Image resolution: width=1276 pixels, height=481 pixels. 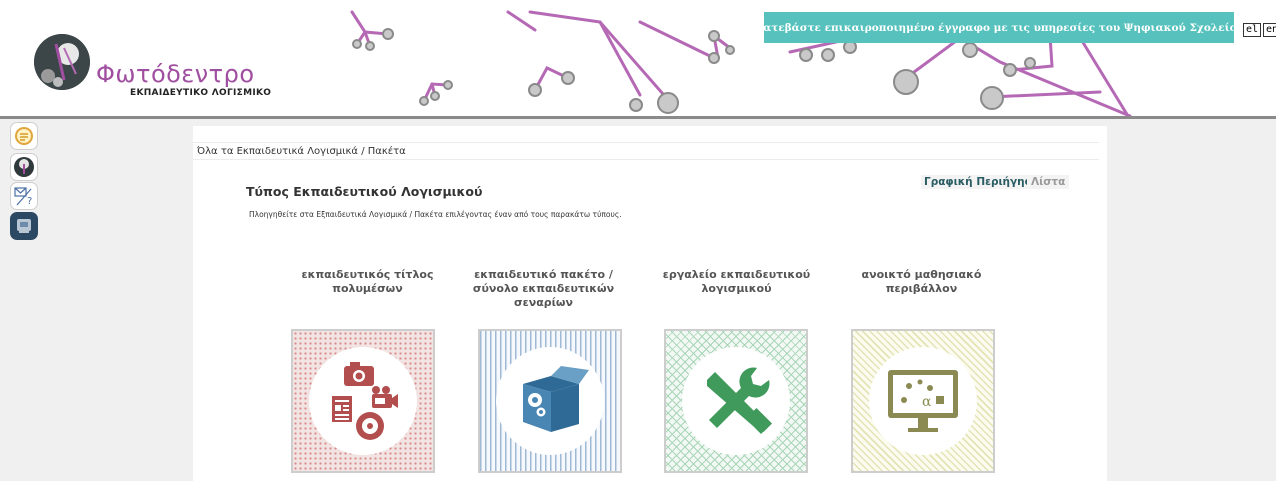 What do you see at coordinates (736, 282) in the screenshot?
I see `type-label-tool: εργαλείο εκπαιδευτικού λογισμικού` at bounding box center [736, 282].